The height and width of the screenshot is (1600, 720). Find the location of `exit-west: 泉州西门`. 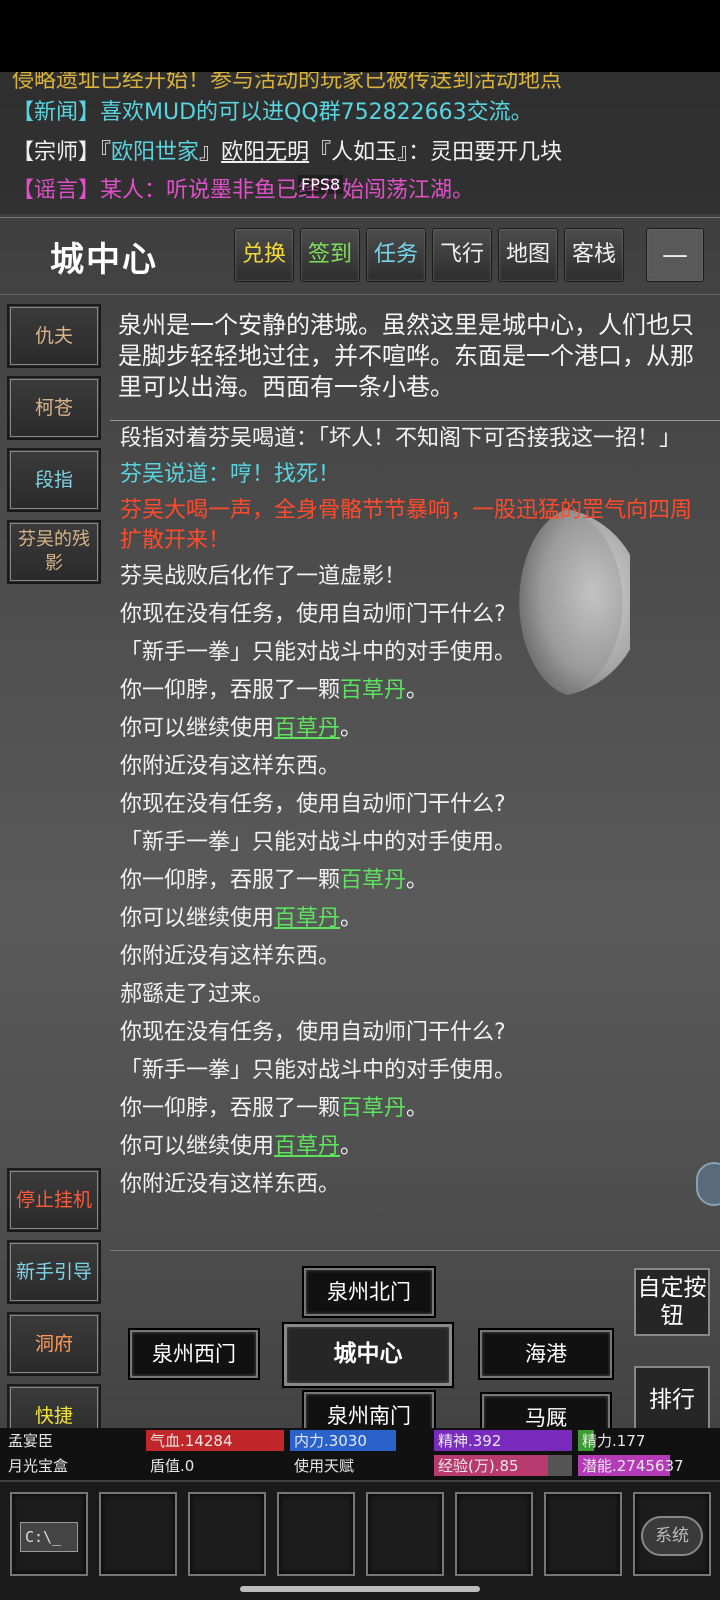

exit-west: 泉州西门 is located at coordinates (194, 1354).